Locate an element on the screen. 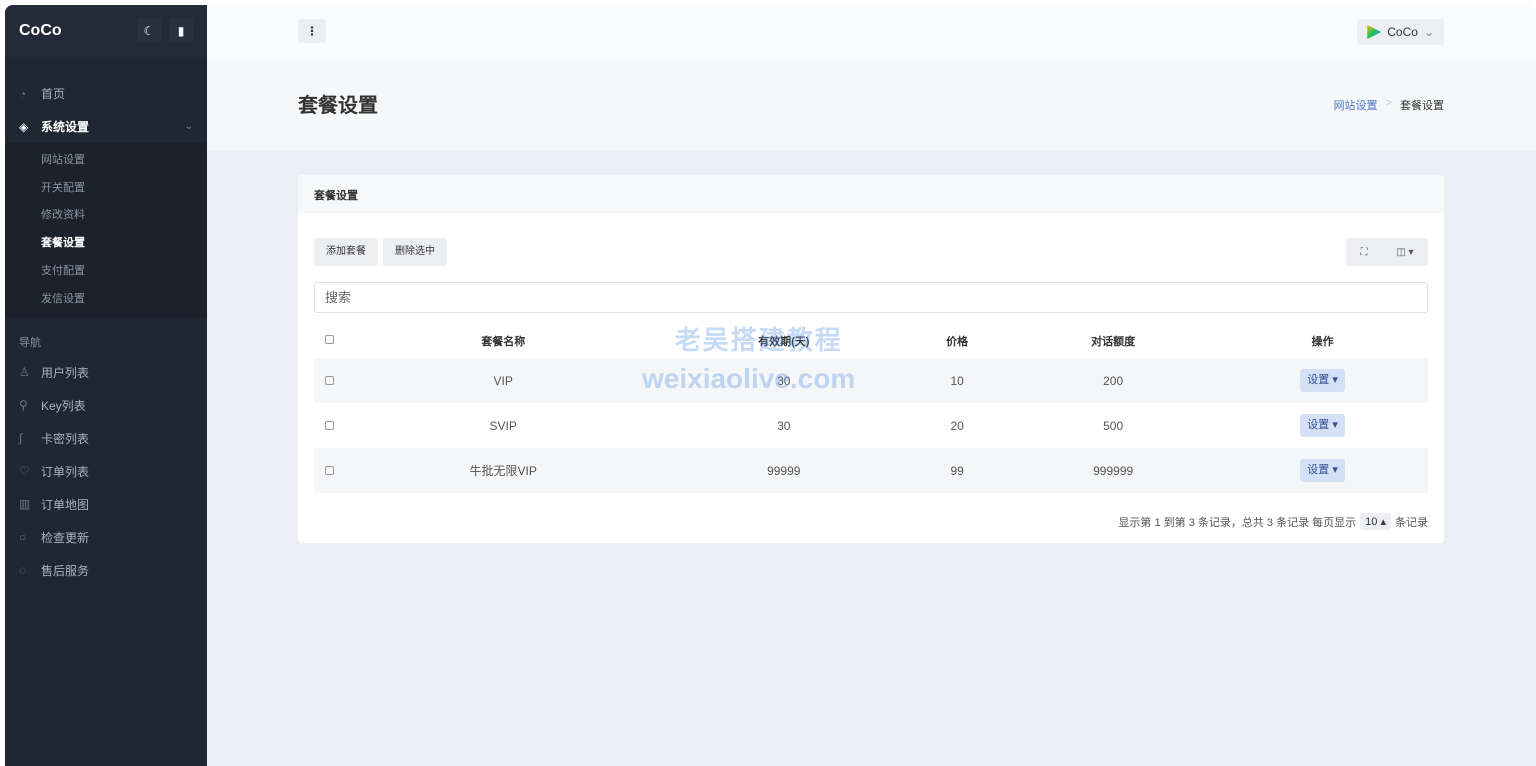  chat-icon: ◌ is located at coordinates (23, 570).